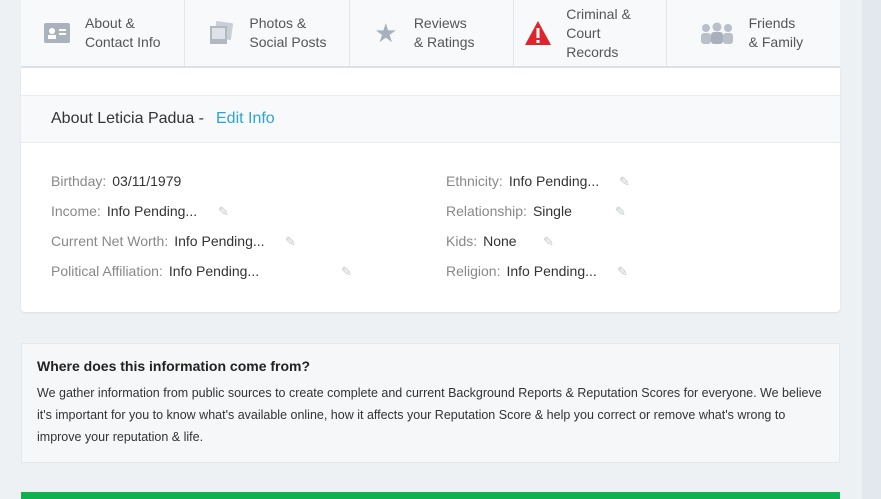 The height and width of the screenshot is (499, 881). What do you see at coordinates (103, 33) in the screenshot?
I see `tab-about-contact: About & Contact Info` at bounding box center [103, 33].